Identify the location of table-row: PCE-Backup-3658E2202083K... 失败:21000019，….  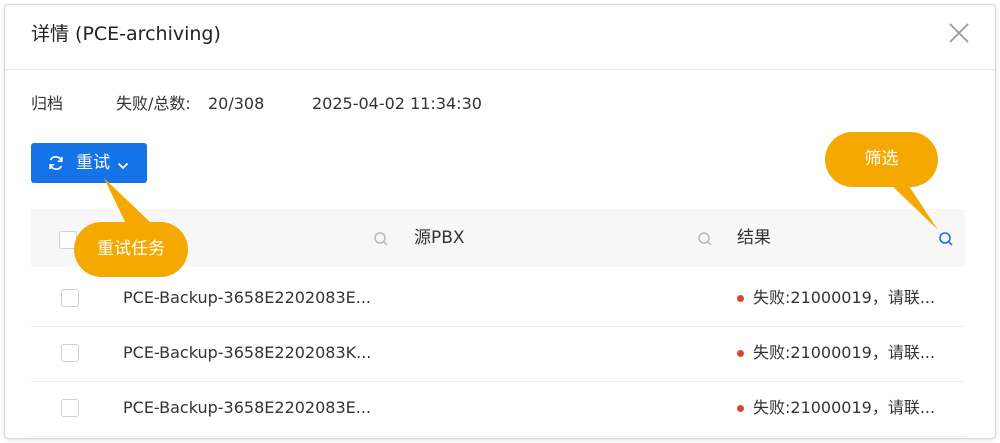
(498, 354).